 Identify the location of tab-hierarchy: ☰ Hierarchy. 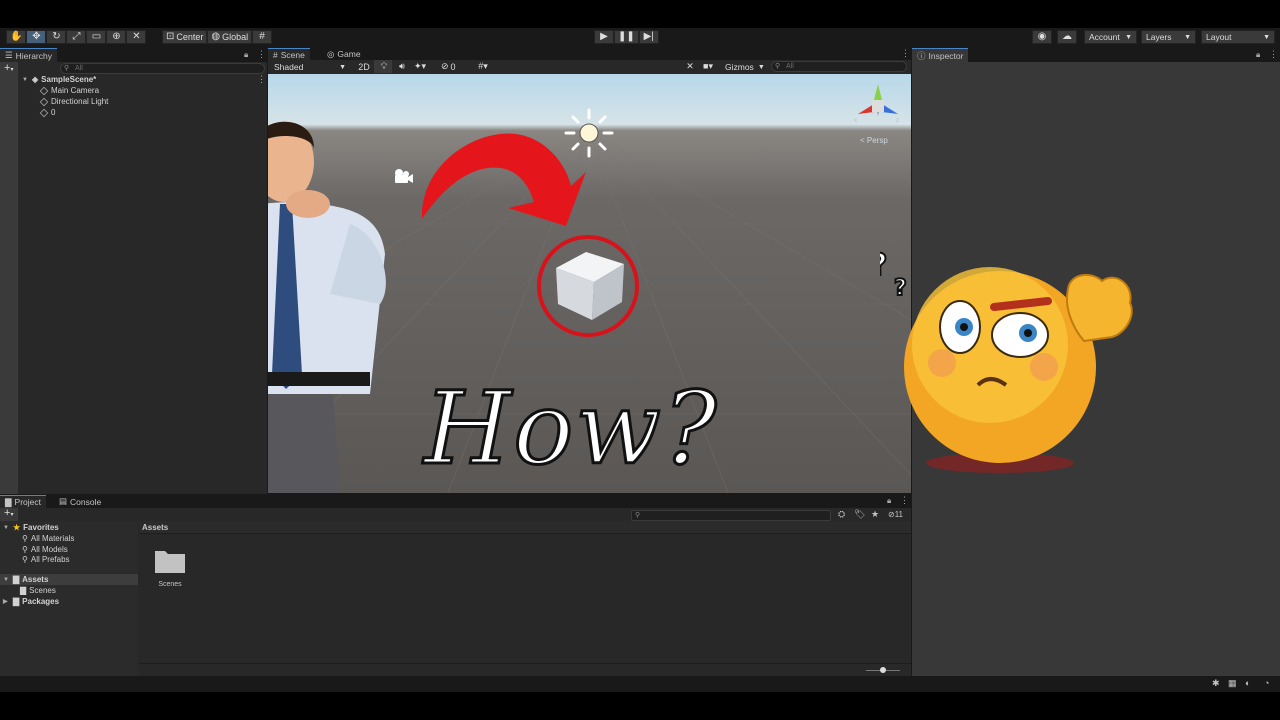
(28, 55).